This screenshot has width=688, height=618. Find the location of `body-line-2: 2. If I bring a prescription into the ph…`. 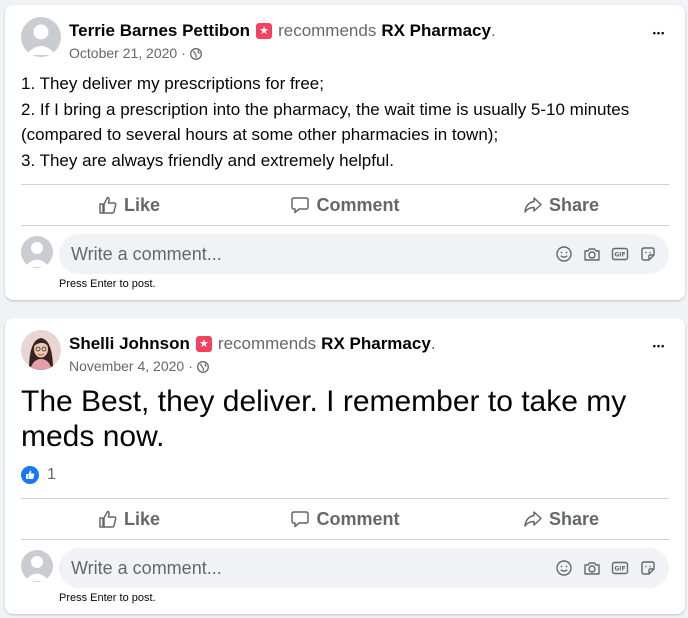

body-line-2: 2. If I bring a prescription into the ph… is located at coordinates (325, 122).